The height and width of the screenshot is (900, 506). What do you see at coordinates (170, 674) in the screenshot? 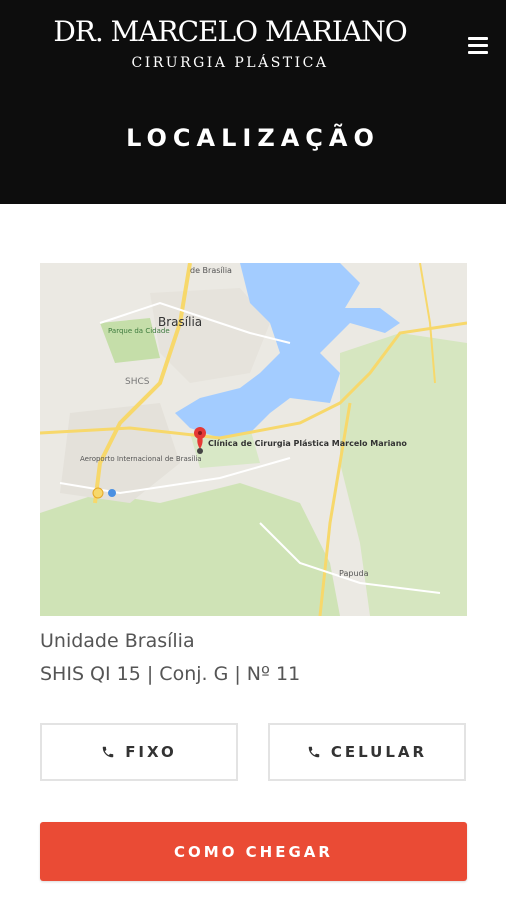
I see `address-line: SHIS QI 15 | Conj. G | Nº 11` at bounding box center [170, 674].